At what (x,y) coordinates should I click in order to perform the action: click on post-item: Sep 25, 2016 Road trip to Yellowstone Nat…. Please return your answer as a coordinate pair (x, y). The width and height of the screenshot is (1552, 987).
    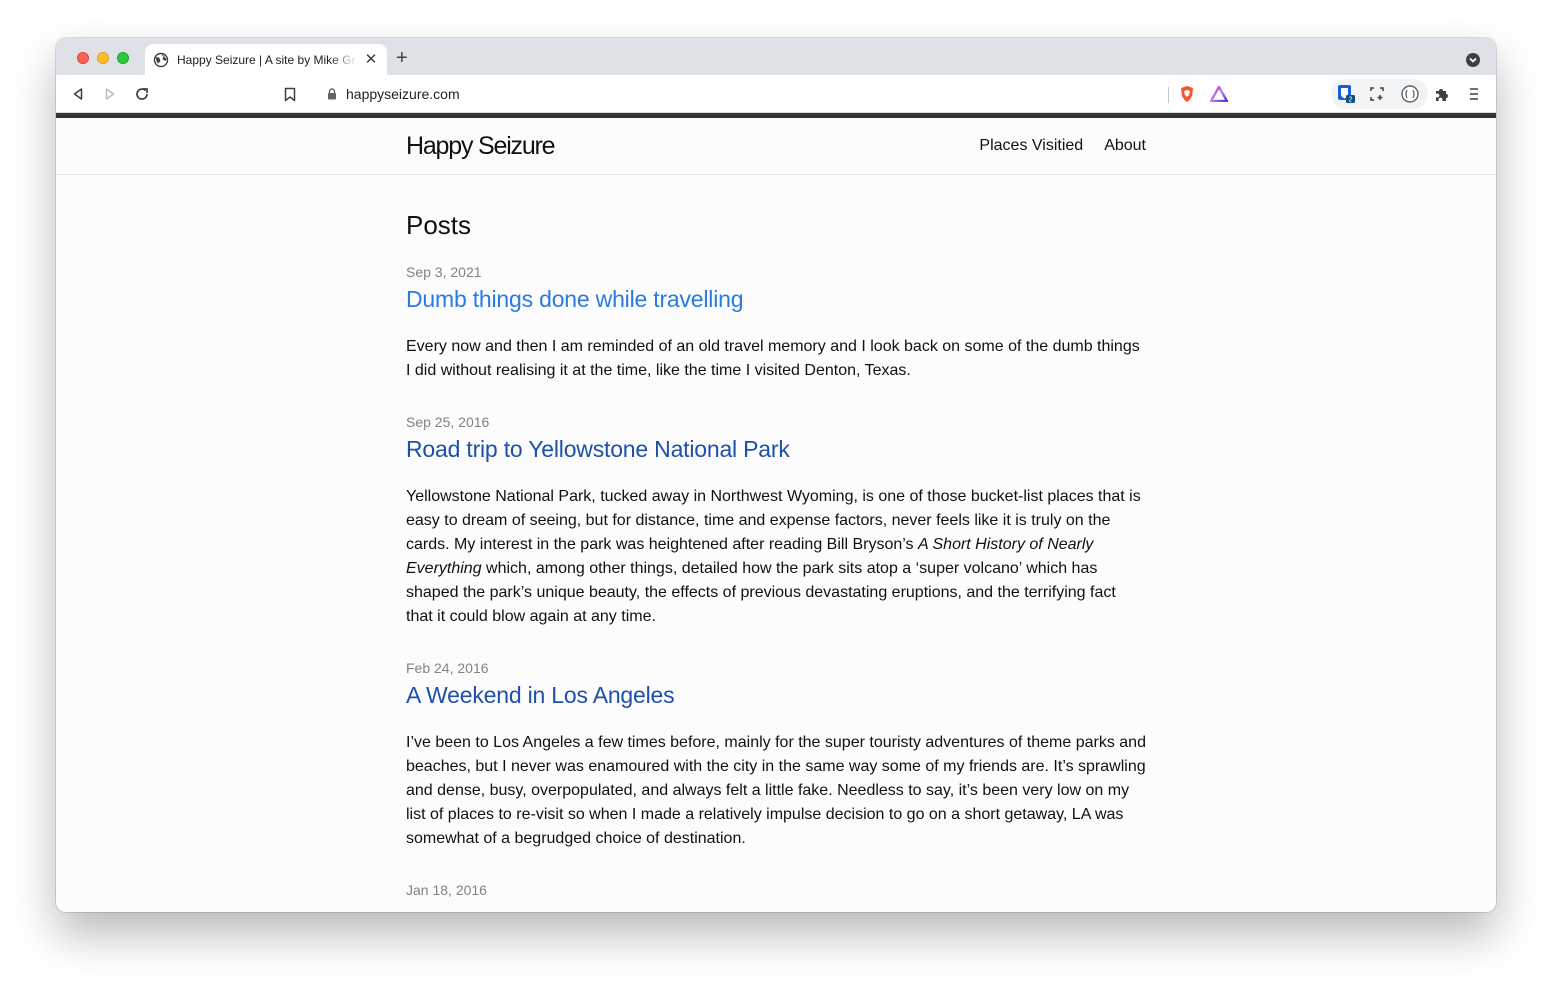
    Looking at the image, I should click on (776, 521).